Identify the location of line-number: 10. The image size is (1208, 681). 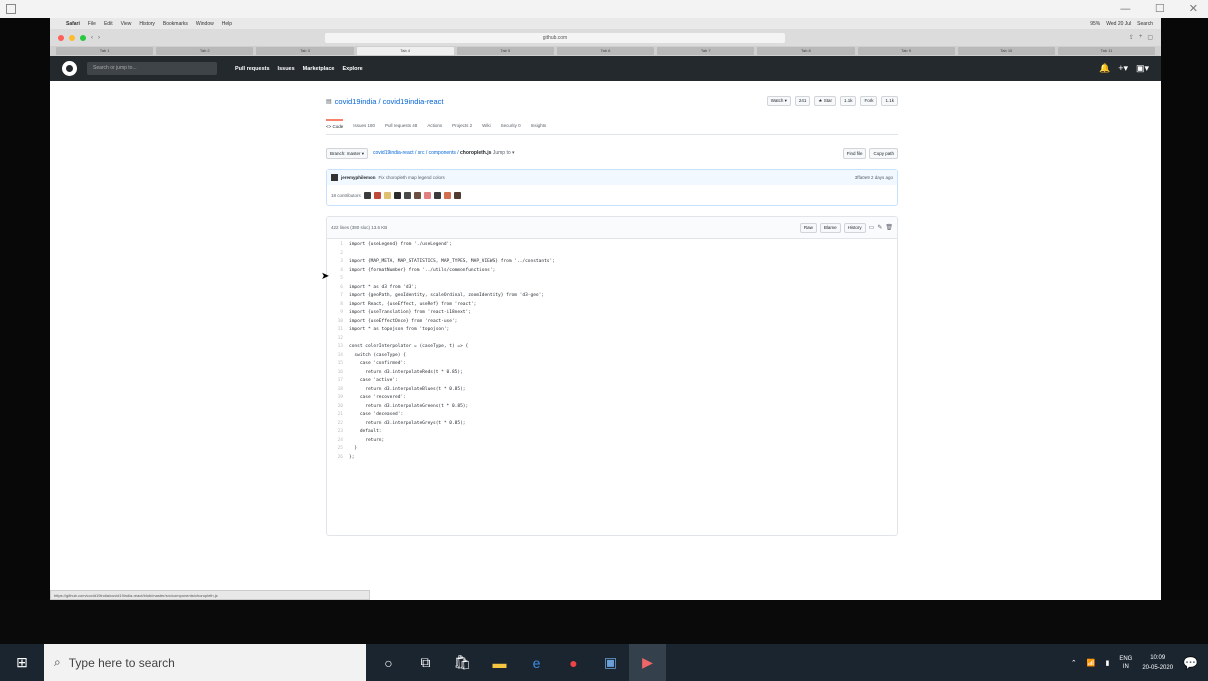
(338, 322).